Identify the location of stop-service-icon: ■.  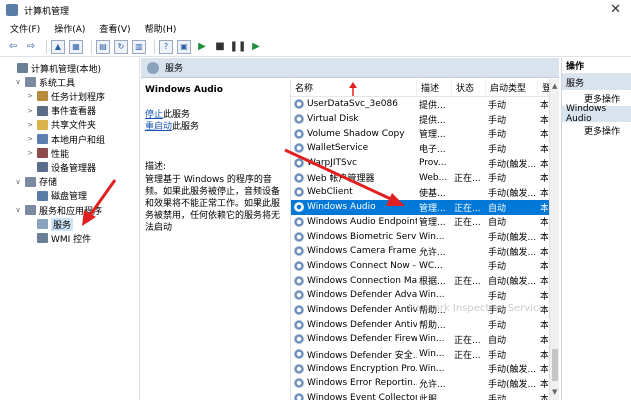
(220, 47).